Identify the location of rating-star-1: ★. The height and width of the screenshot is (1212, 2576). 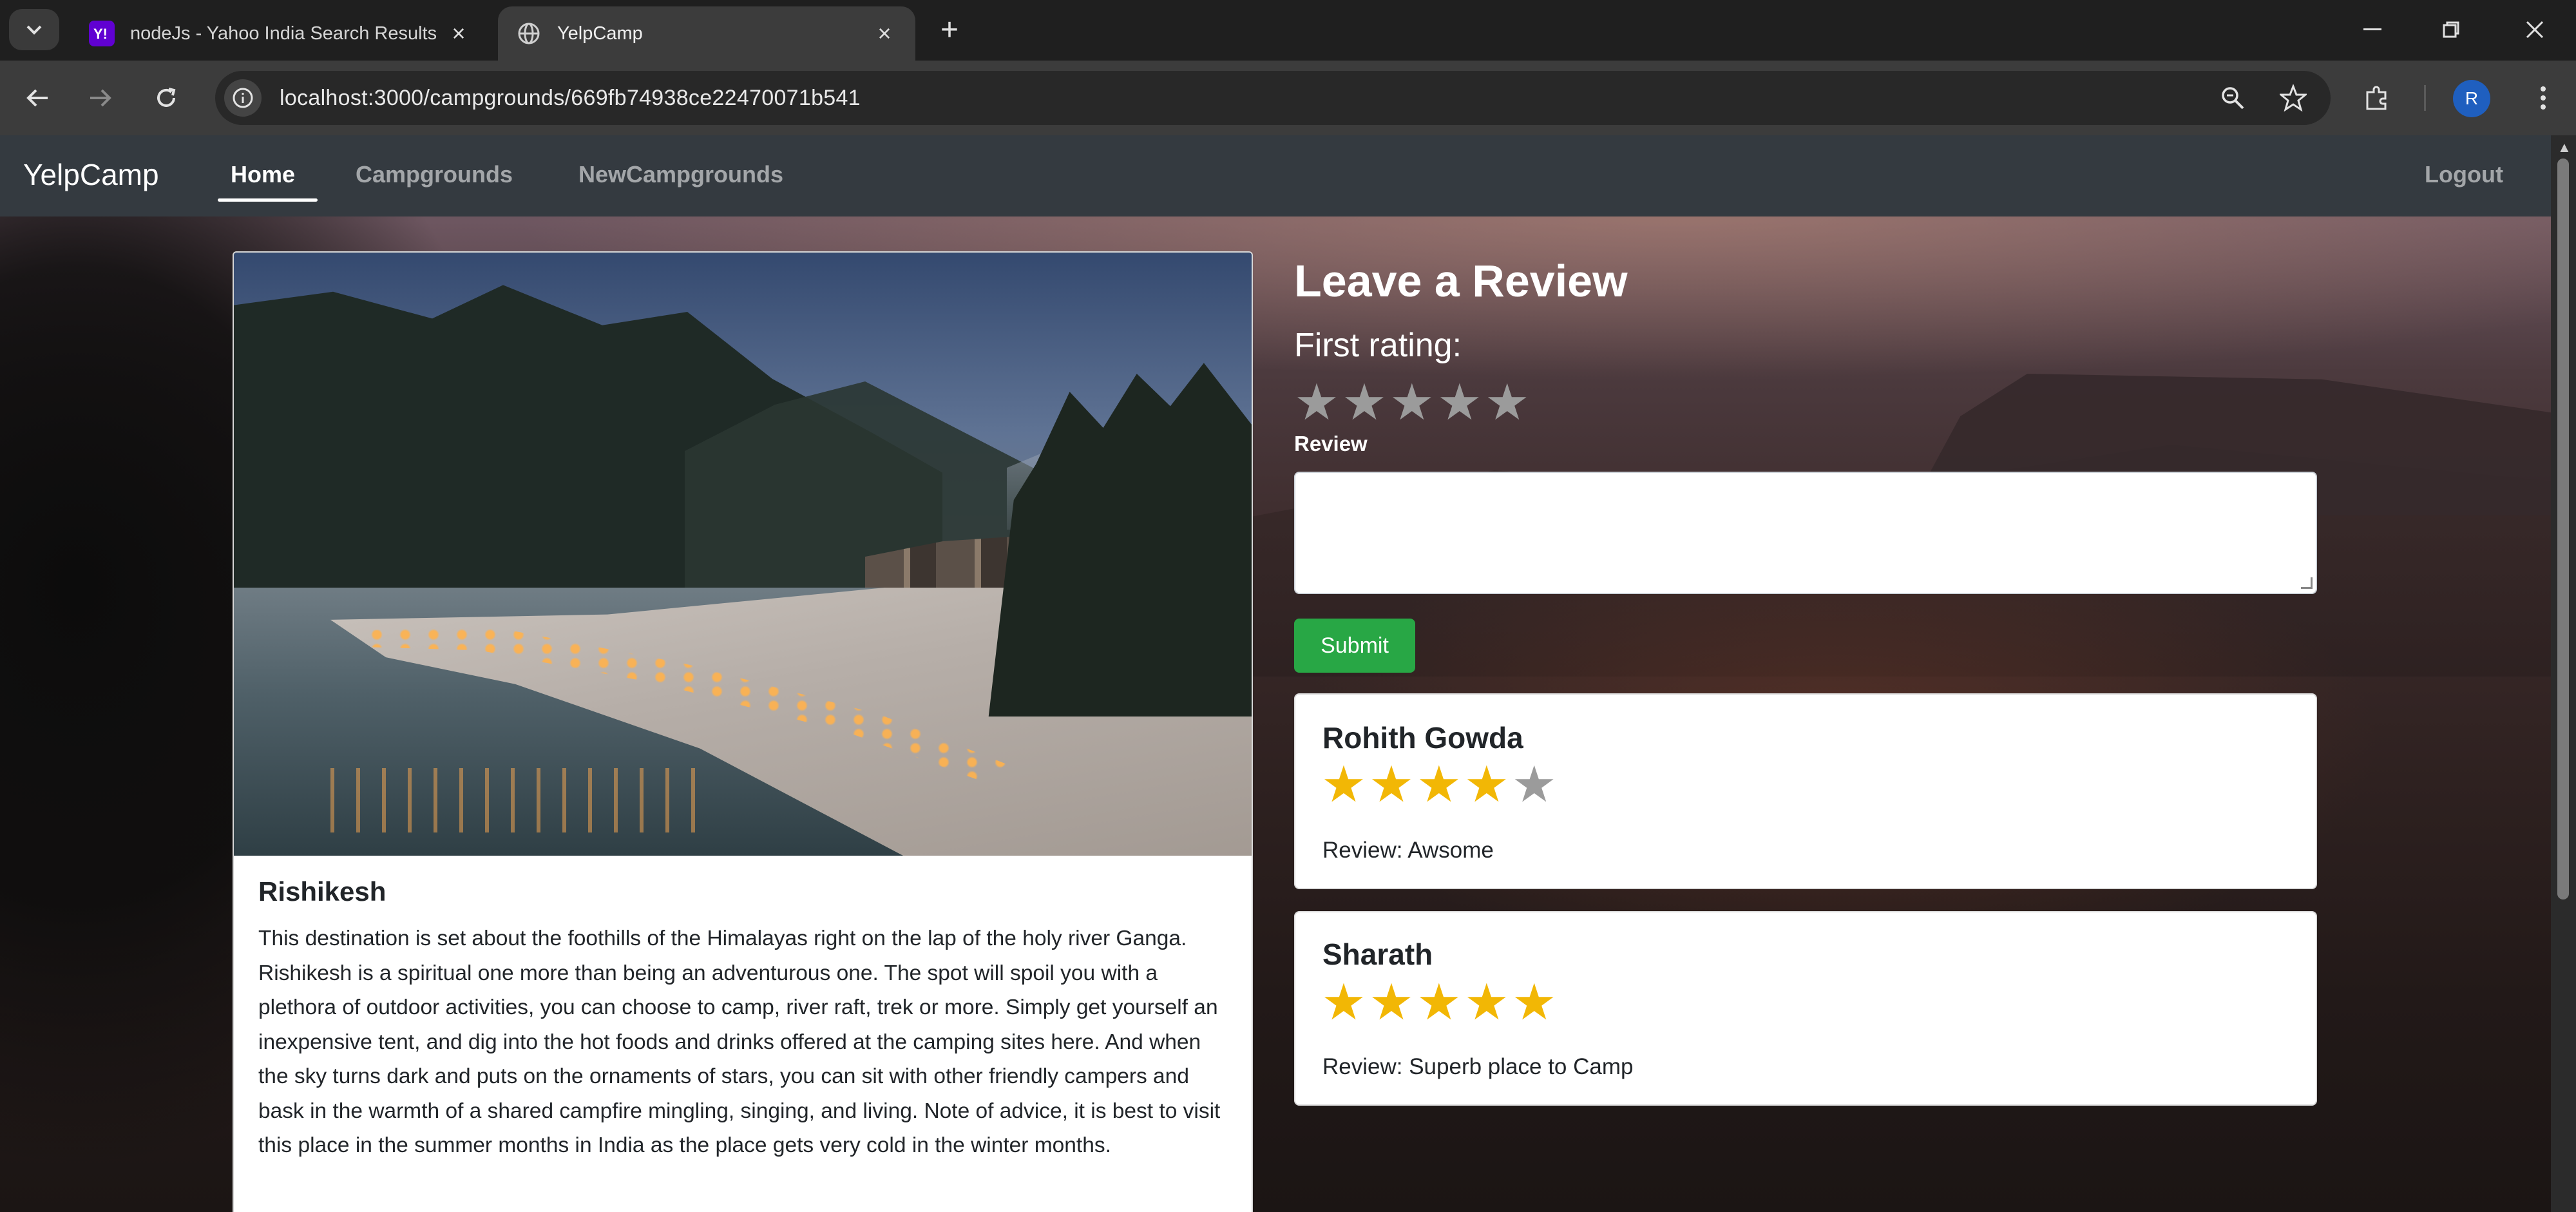
(1316, 402).